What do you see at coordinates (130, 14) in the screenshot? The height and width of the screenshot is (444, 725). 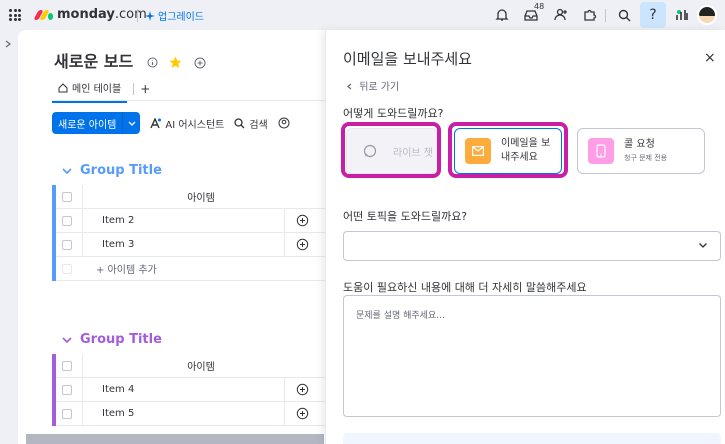 I see `brand-suffix: .com` at bounding box center [130, 14].